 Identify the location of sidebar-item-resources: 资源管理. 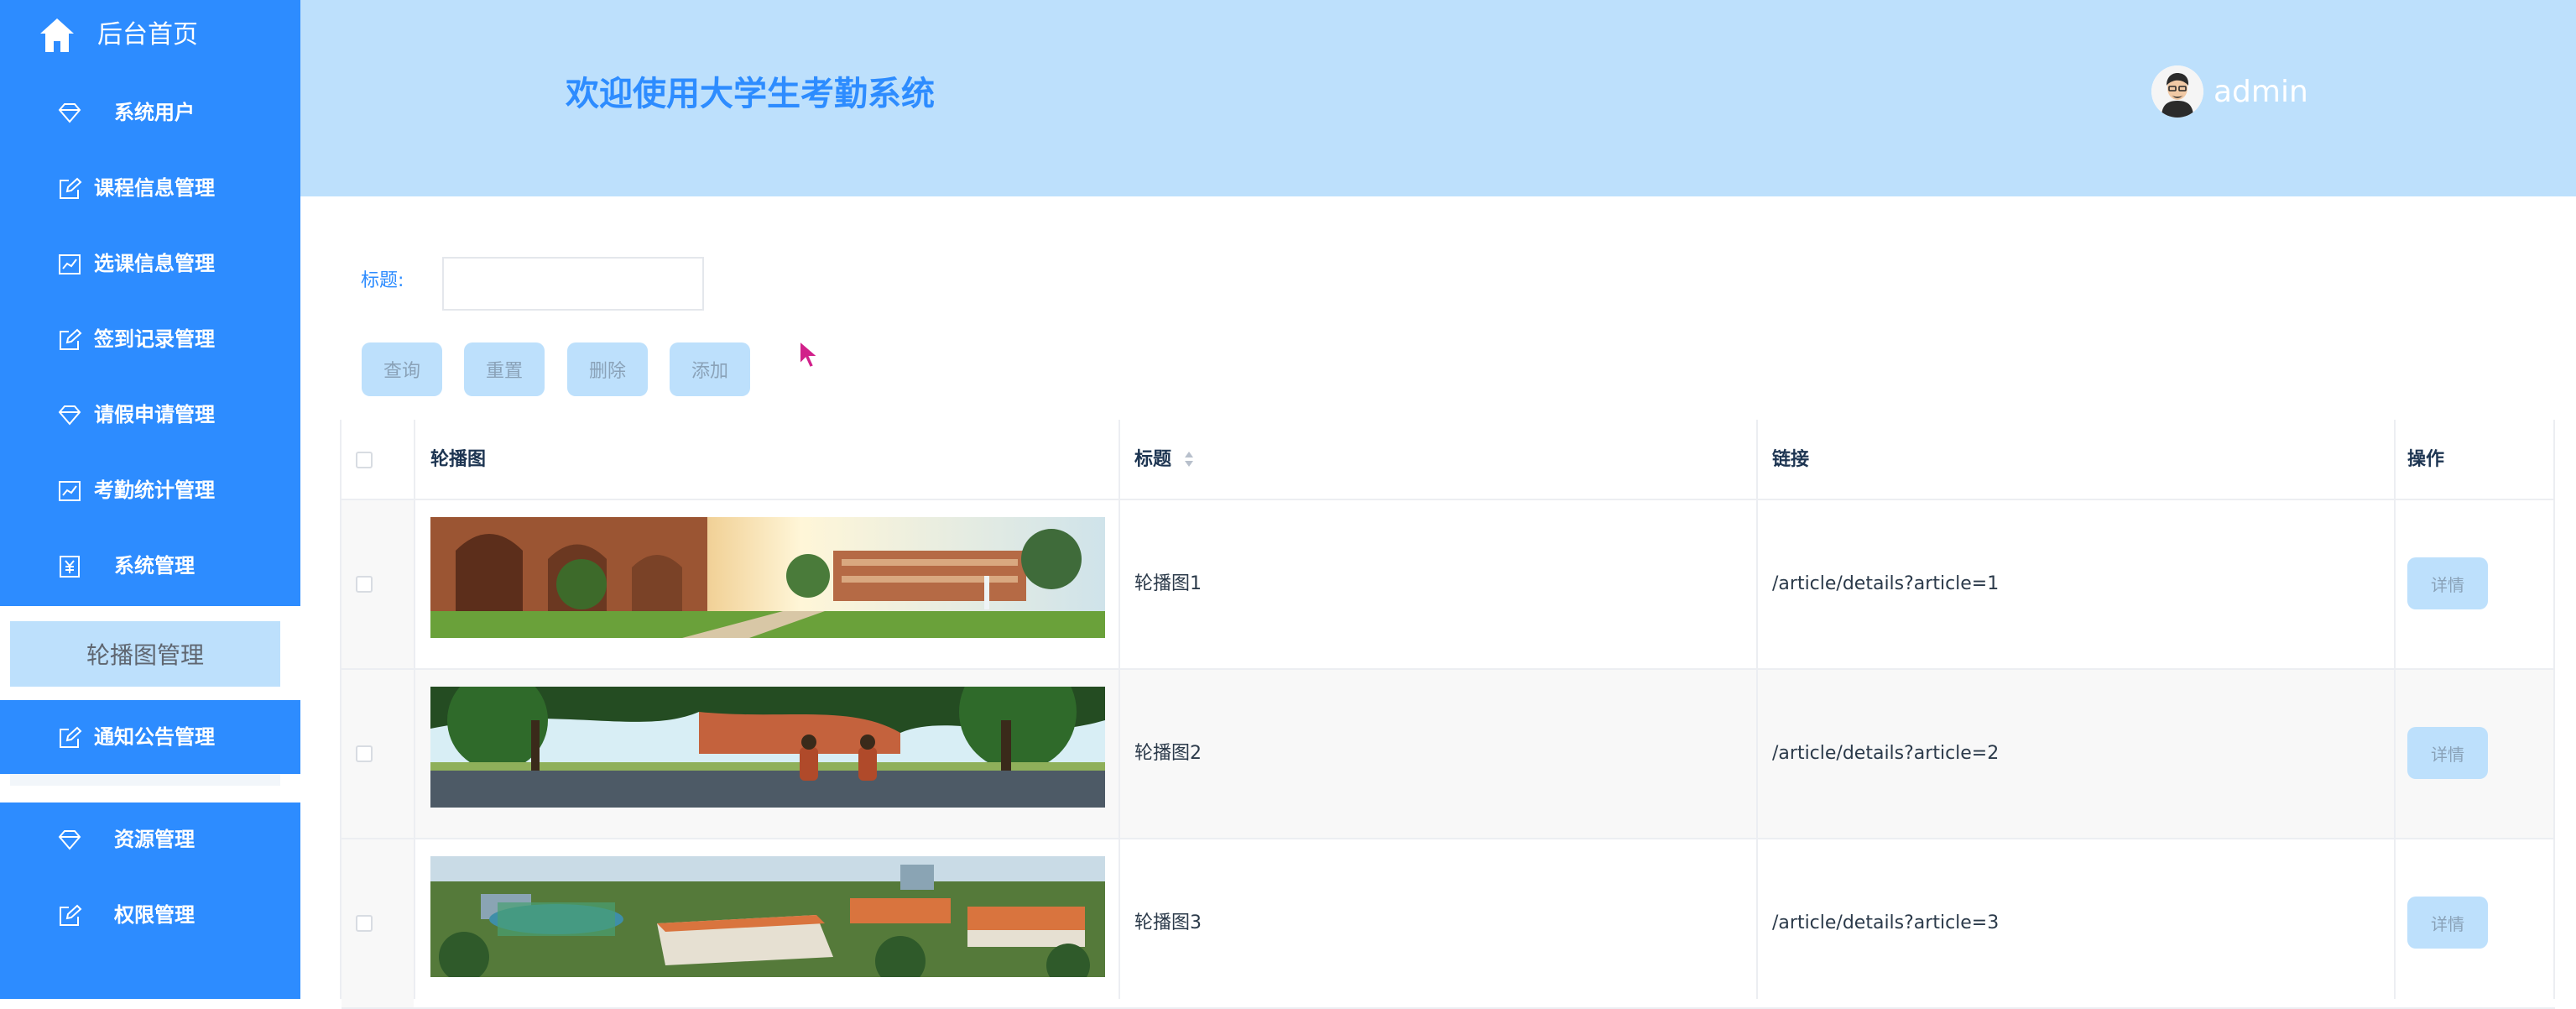
(150, 840).